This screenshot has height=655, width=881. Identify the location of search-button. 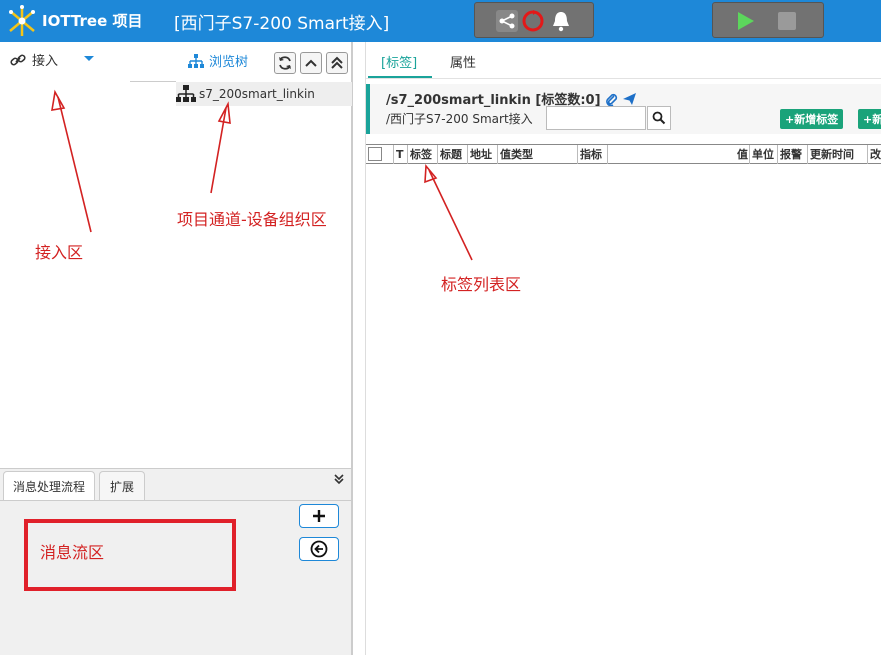
(659, 118).